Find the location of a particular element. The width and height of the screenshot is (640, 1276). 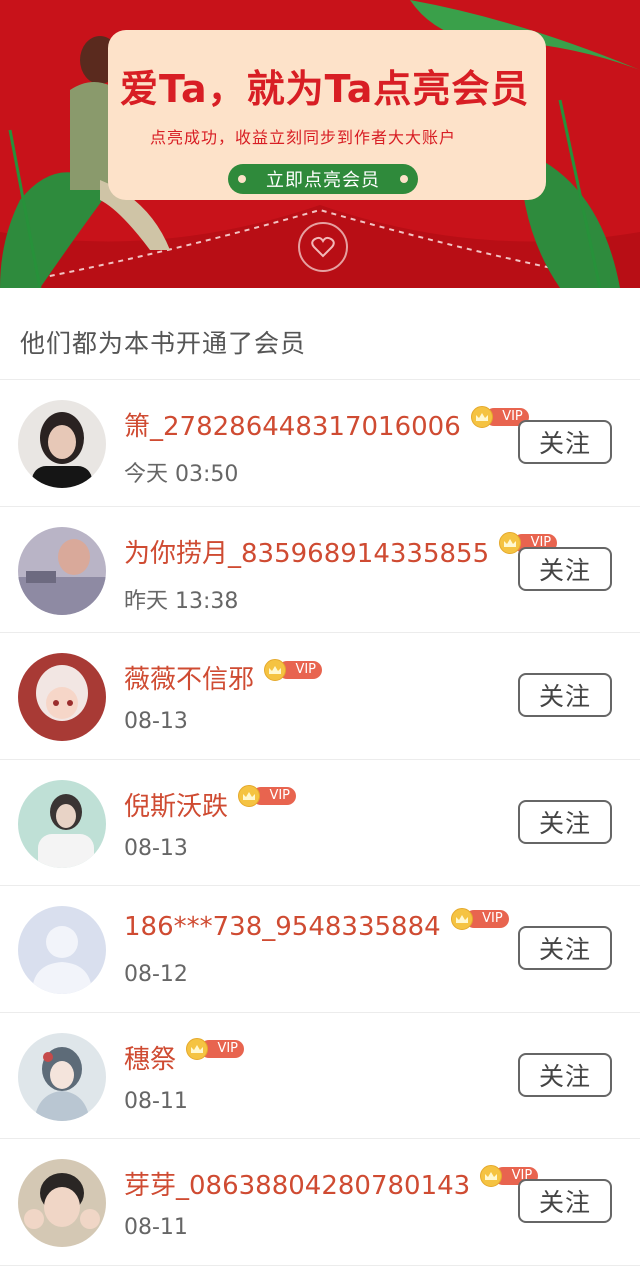

avatar-anime-girl is located at coordinates (62, 697).